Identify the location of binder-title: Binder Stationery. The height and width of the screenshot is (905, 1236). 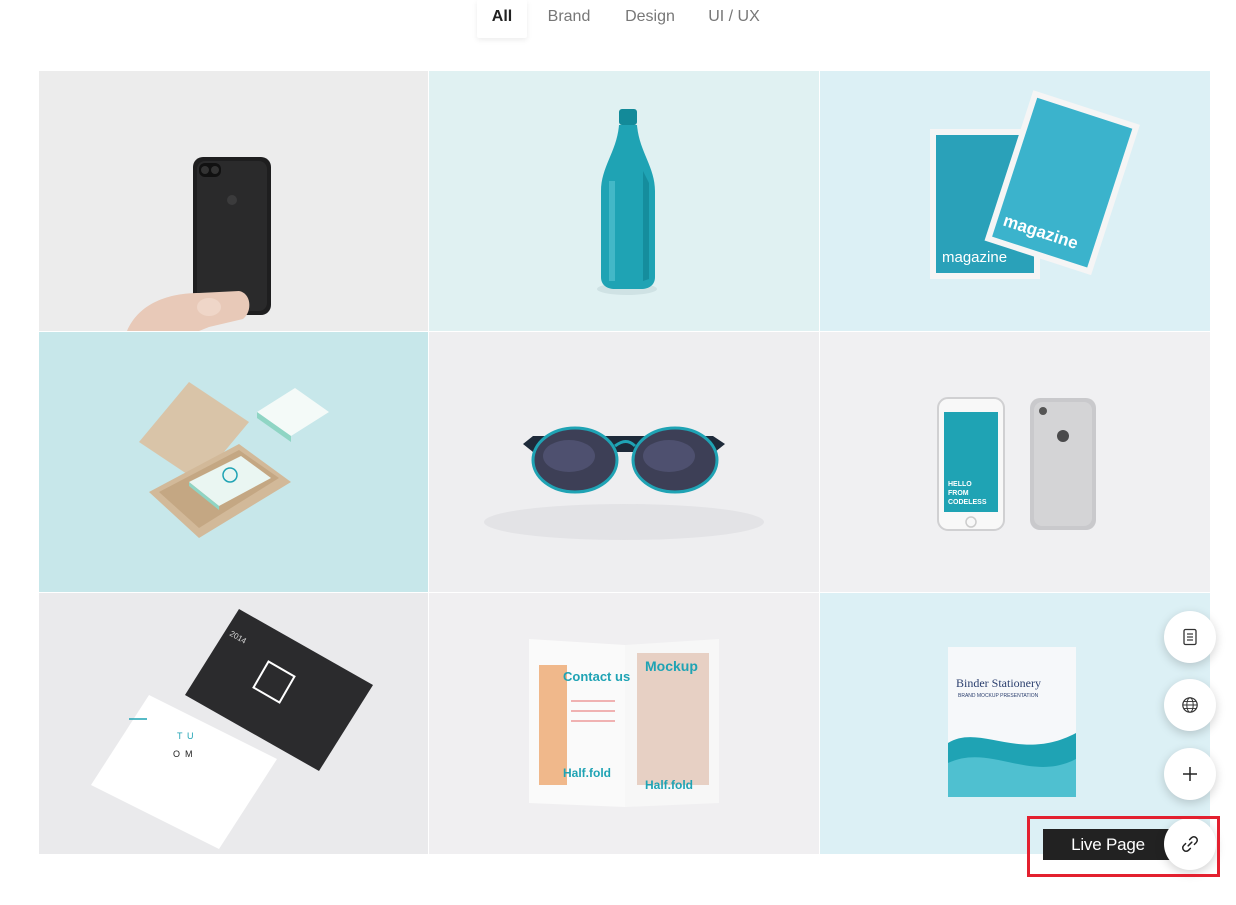
(998, 683).